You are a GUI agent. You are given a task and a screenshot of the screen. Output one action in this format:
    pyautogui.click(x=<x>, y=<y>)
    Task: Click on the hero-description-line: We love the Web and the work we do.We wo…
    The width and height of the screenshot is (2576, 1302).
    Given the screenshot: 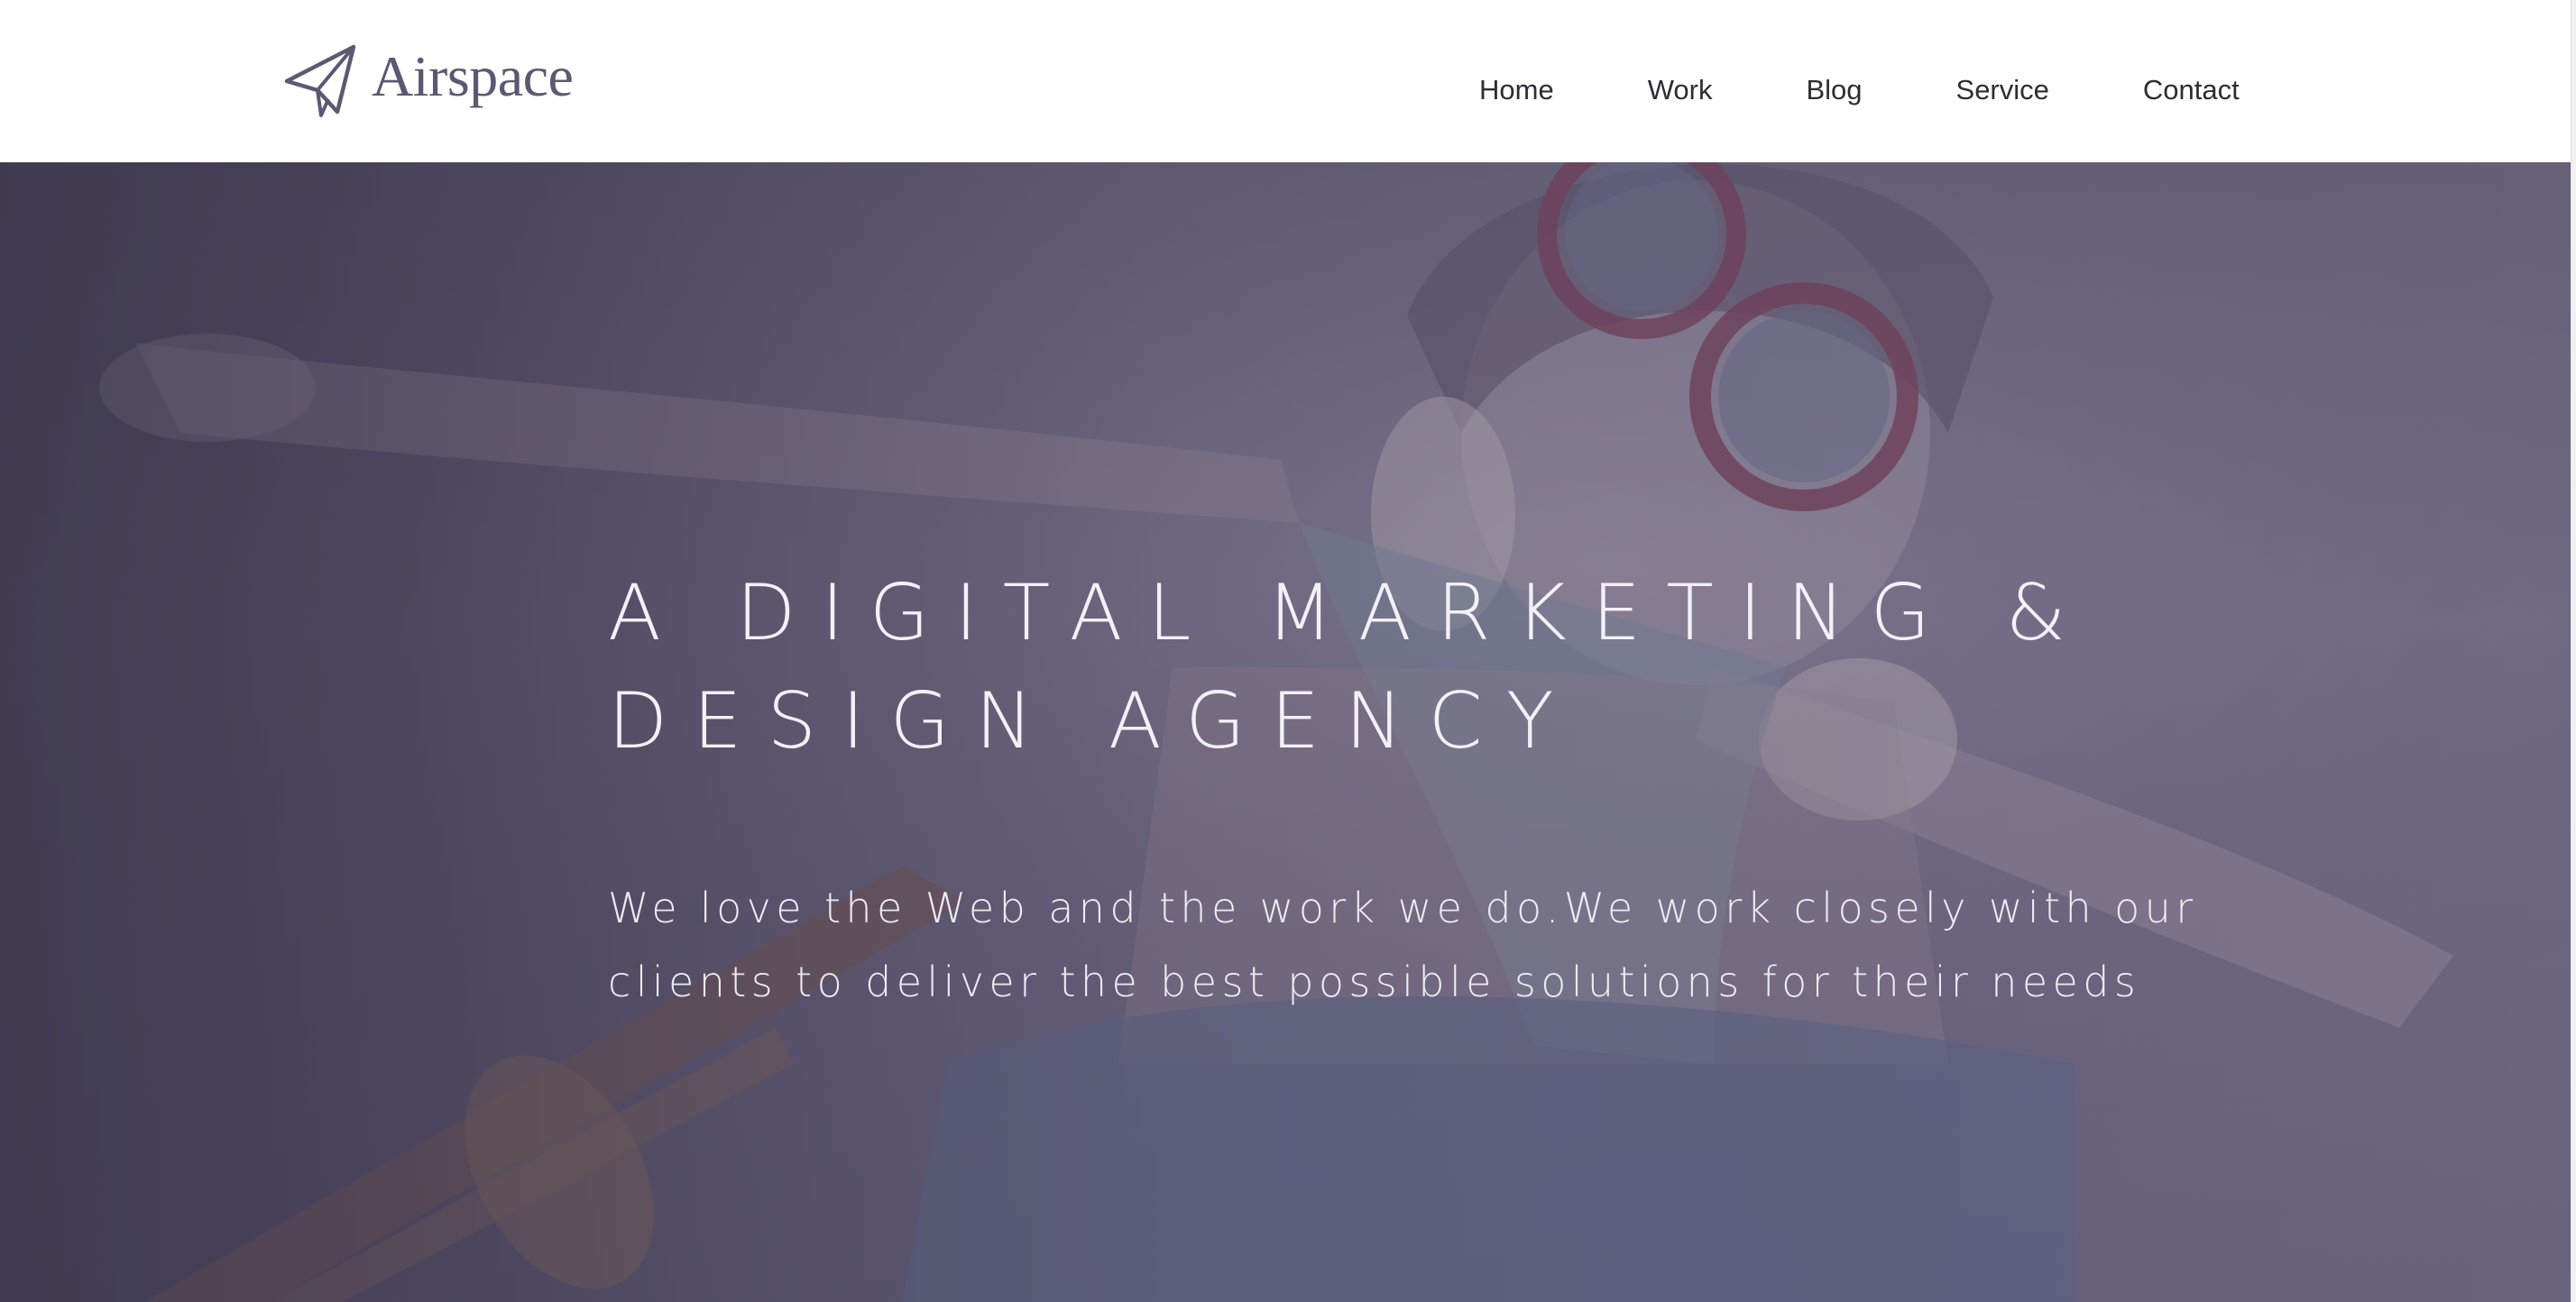 What is the action you would take?
    pyautogui.click(x=1403, y=908)
    